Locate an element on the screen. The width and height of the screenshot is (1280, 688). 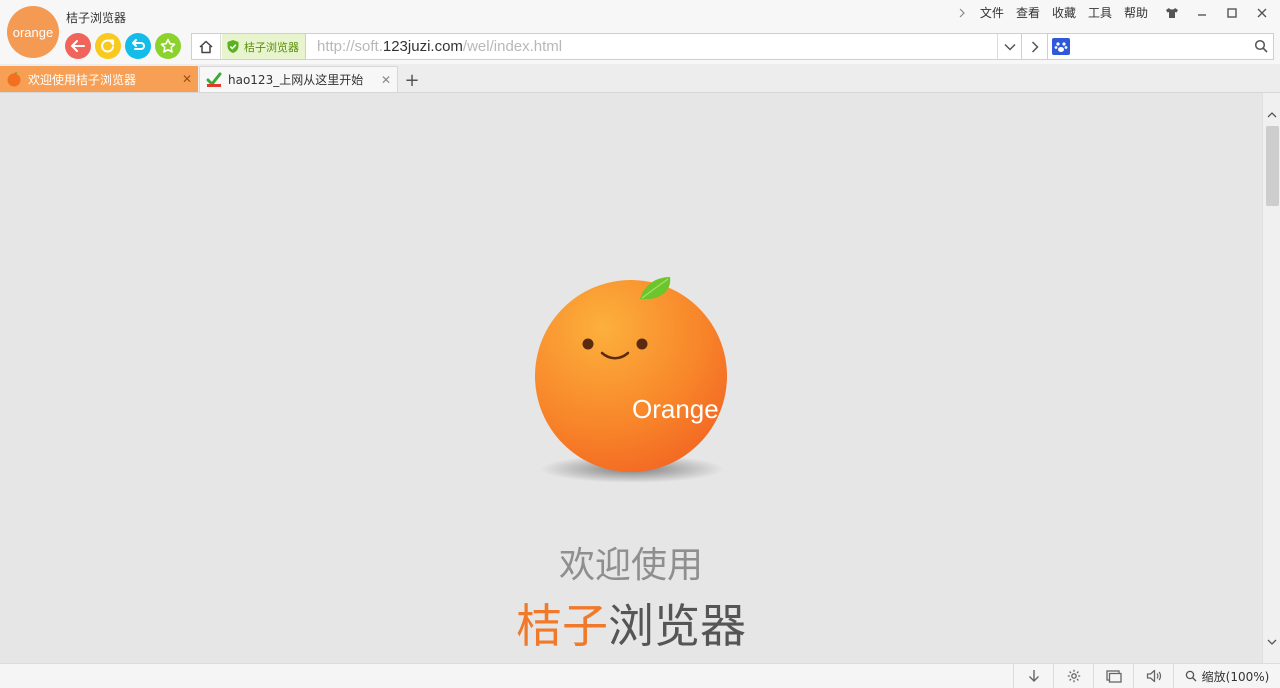
minimize-button is located at coordinates (1202, 13).